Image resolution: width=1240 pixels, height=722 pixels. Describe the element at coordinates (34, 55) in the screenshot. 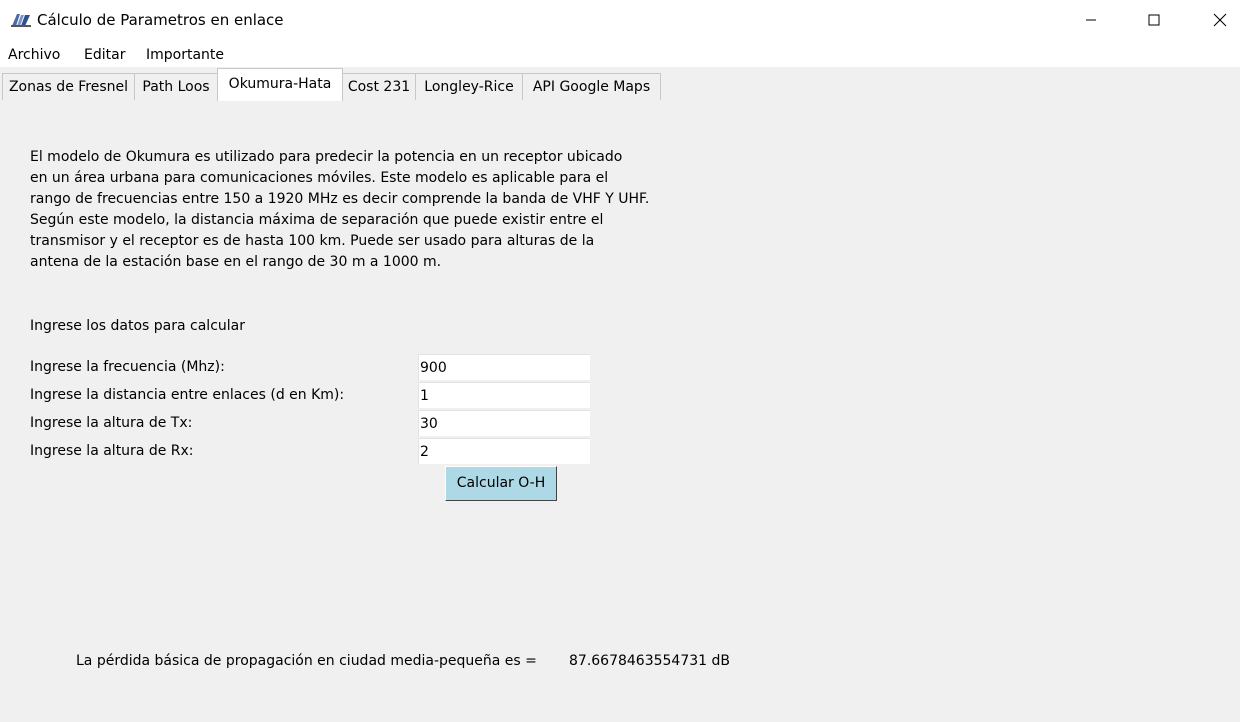

I see `menu-archivo: Archivo` at that location.